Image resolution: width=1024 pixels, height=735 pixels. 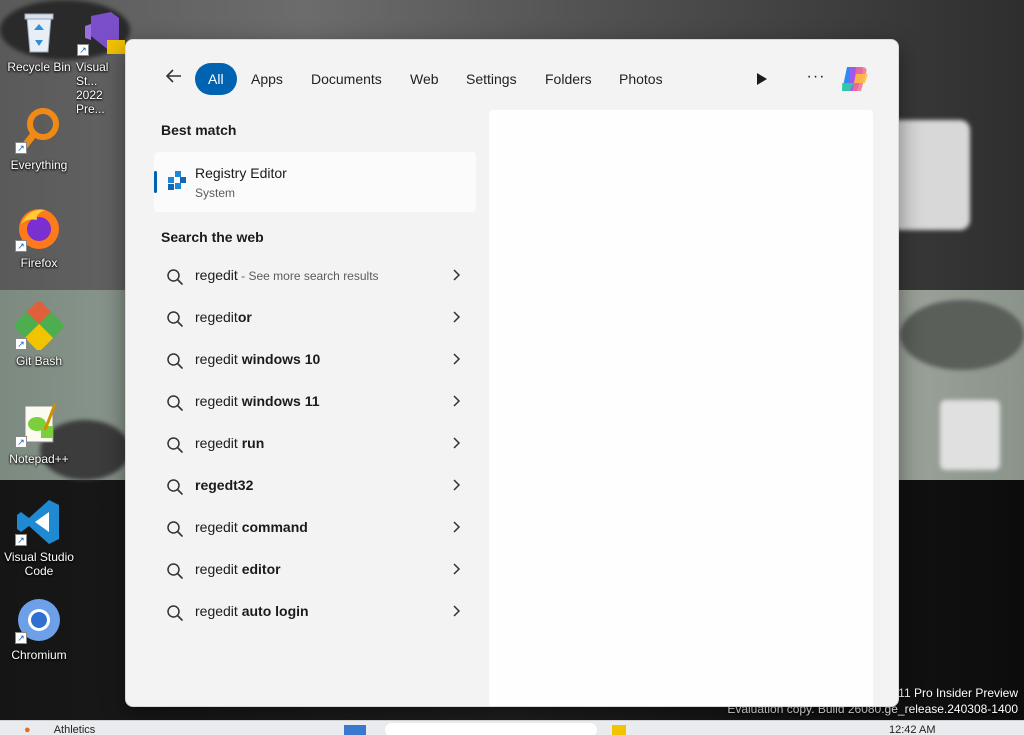 I want to click on taskbar: ● Athletics 12:42 AM, so click(x=512, y=727).